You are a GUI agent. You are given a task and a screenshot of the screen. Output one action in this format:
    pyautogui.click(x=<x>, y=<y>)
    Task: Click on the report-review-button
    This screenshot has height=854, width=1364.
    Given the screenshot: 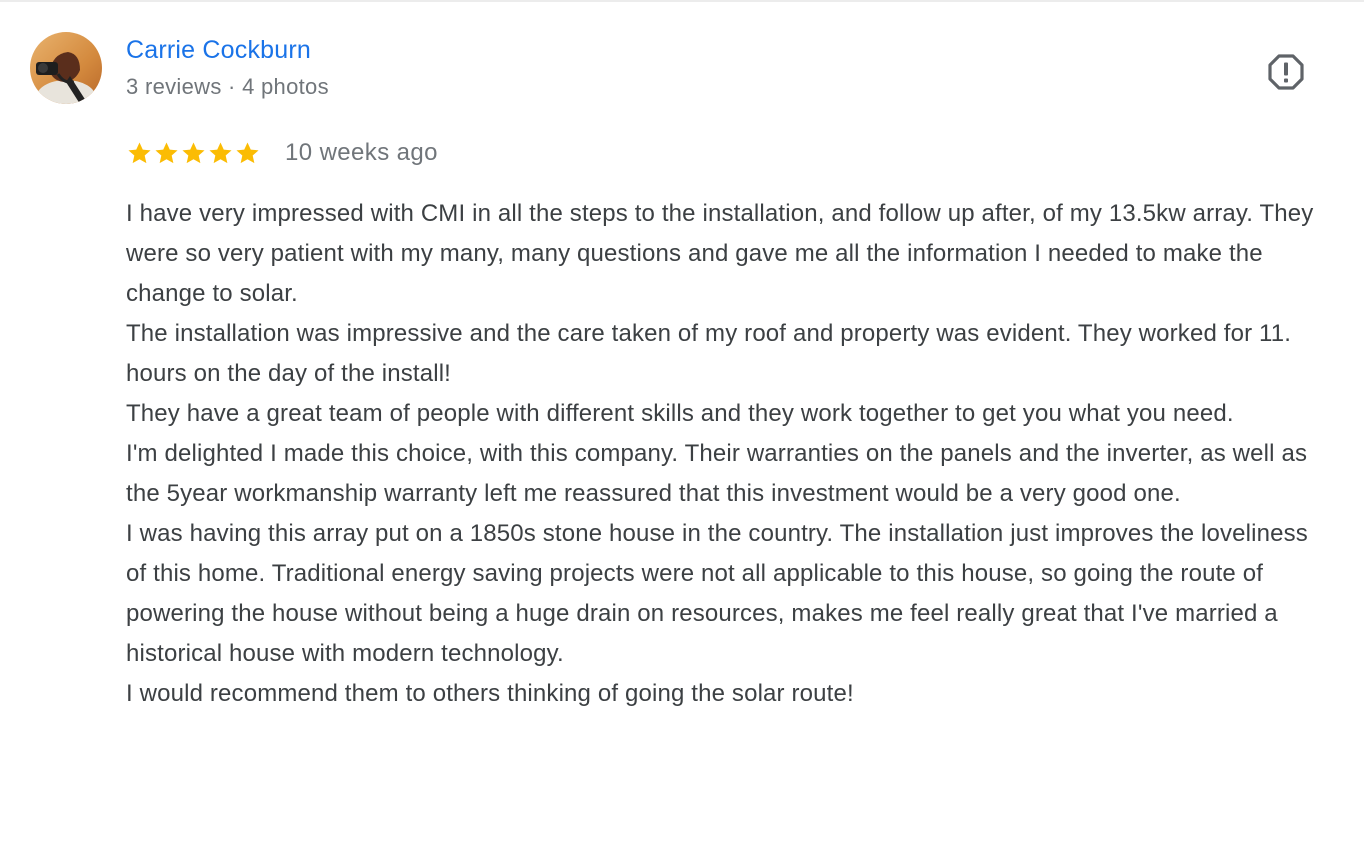 What is the action you would take?
    pyautogui.click(x=1286, y=72)
    